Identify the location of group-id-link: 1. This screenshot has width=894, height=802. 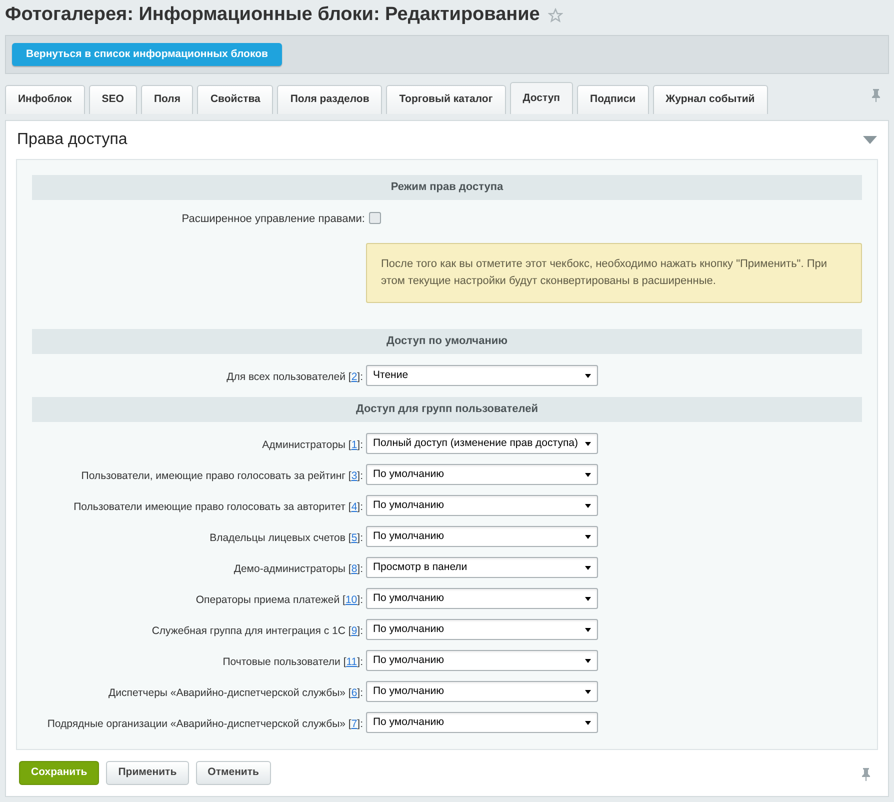
(354, 444).